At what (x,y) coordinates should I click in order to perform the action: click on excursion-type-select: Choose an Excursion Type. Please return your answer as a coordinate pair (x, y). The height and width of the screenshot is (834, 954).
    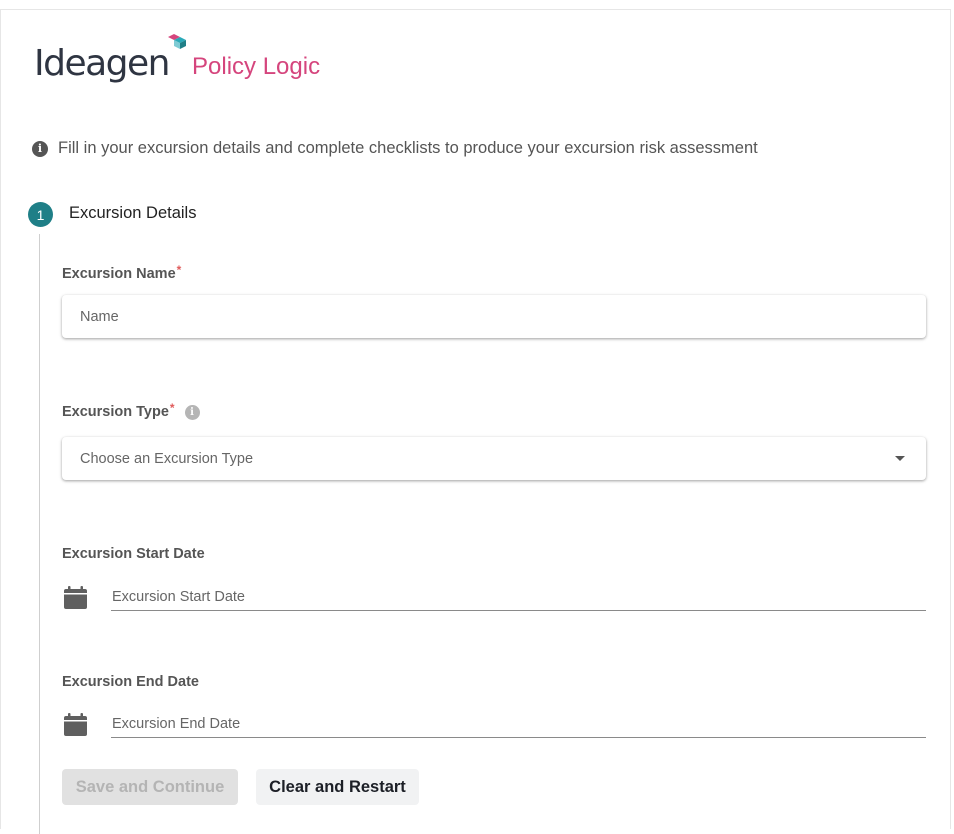
    Looking at the image, I should click on (494, 458).